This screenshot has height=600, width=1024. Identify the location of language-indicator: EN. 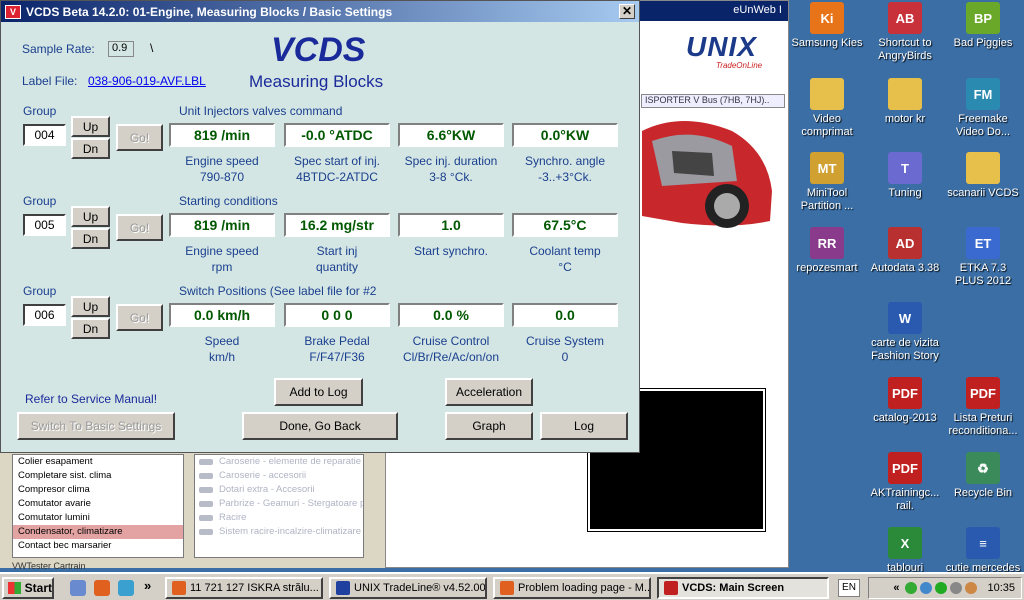
(849, 588).